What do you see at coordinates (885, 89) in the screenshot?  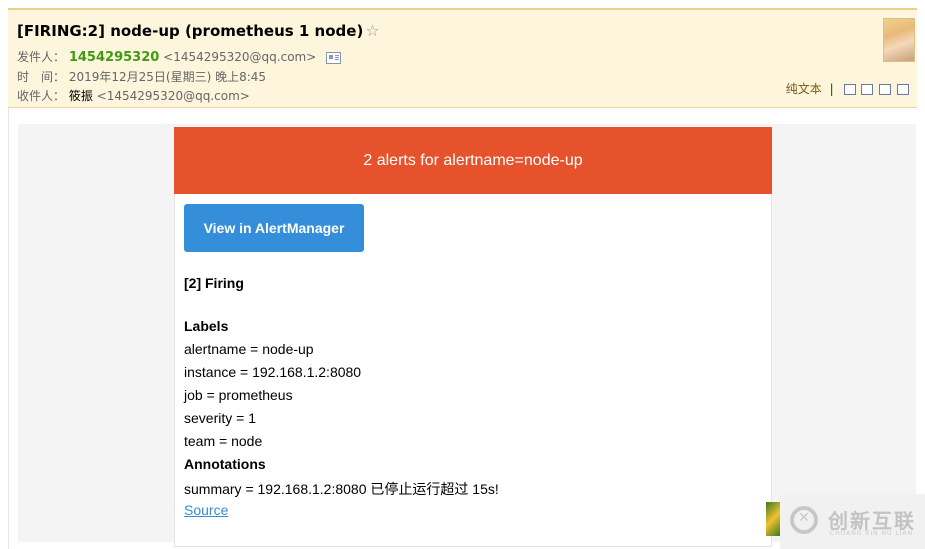 I see `download-icon` at bounding box center [885, 89].